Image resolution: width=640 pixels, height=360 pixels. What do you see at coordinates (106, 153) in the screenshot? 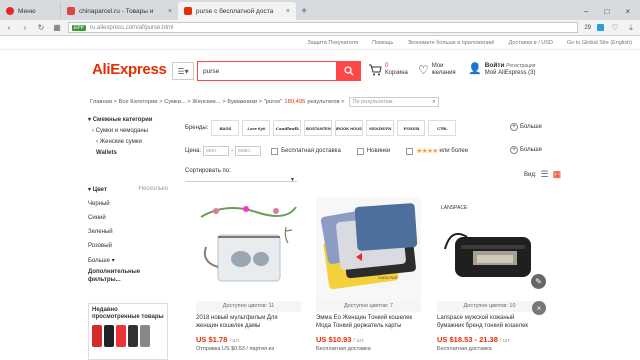
I see `sidebar-item-label: Wallets` at bounding box center [106, 153].